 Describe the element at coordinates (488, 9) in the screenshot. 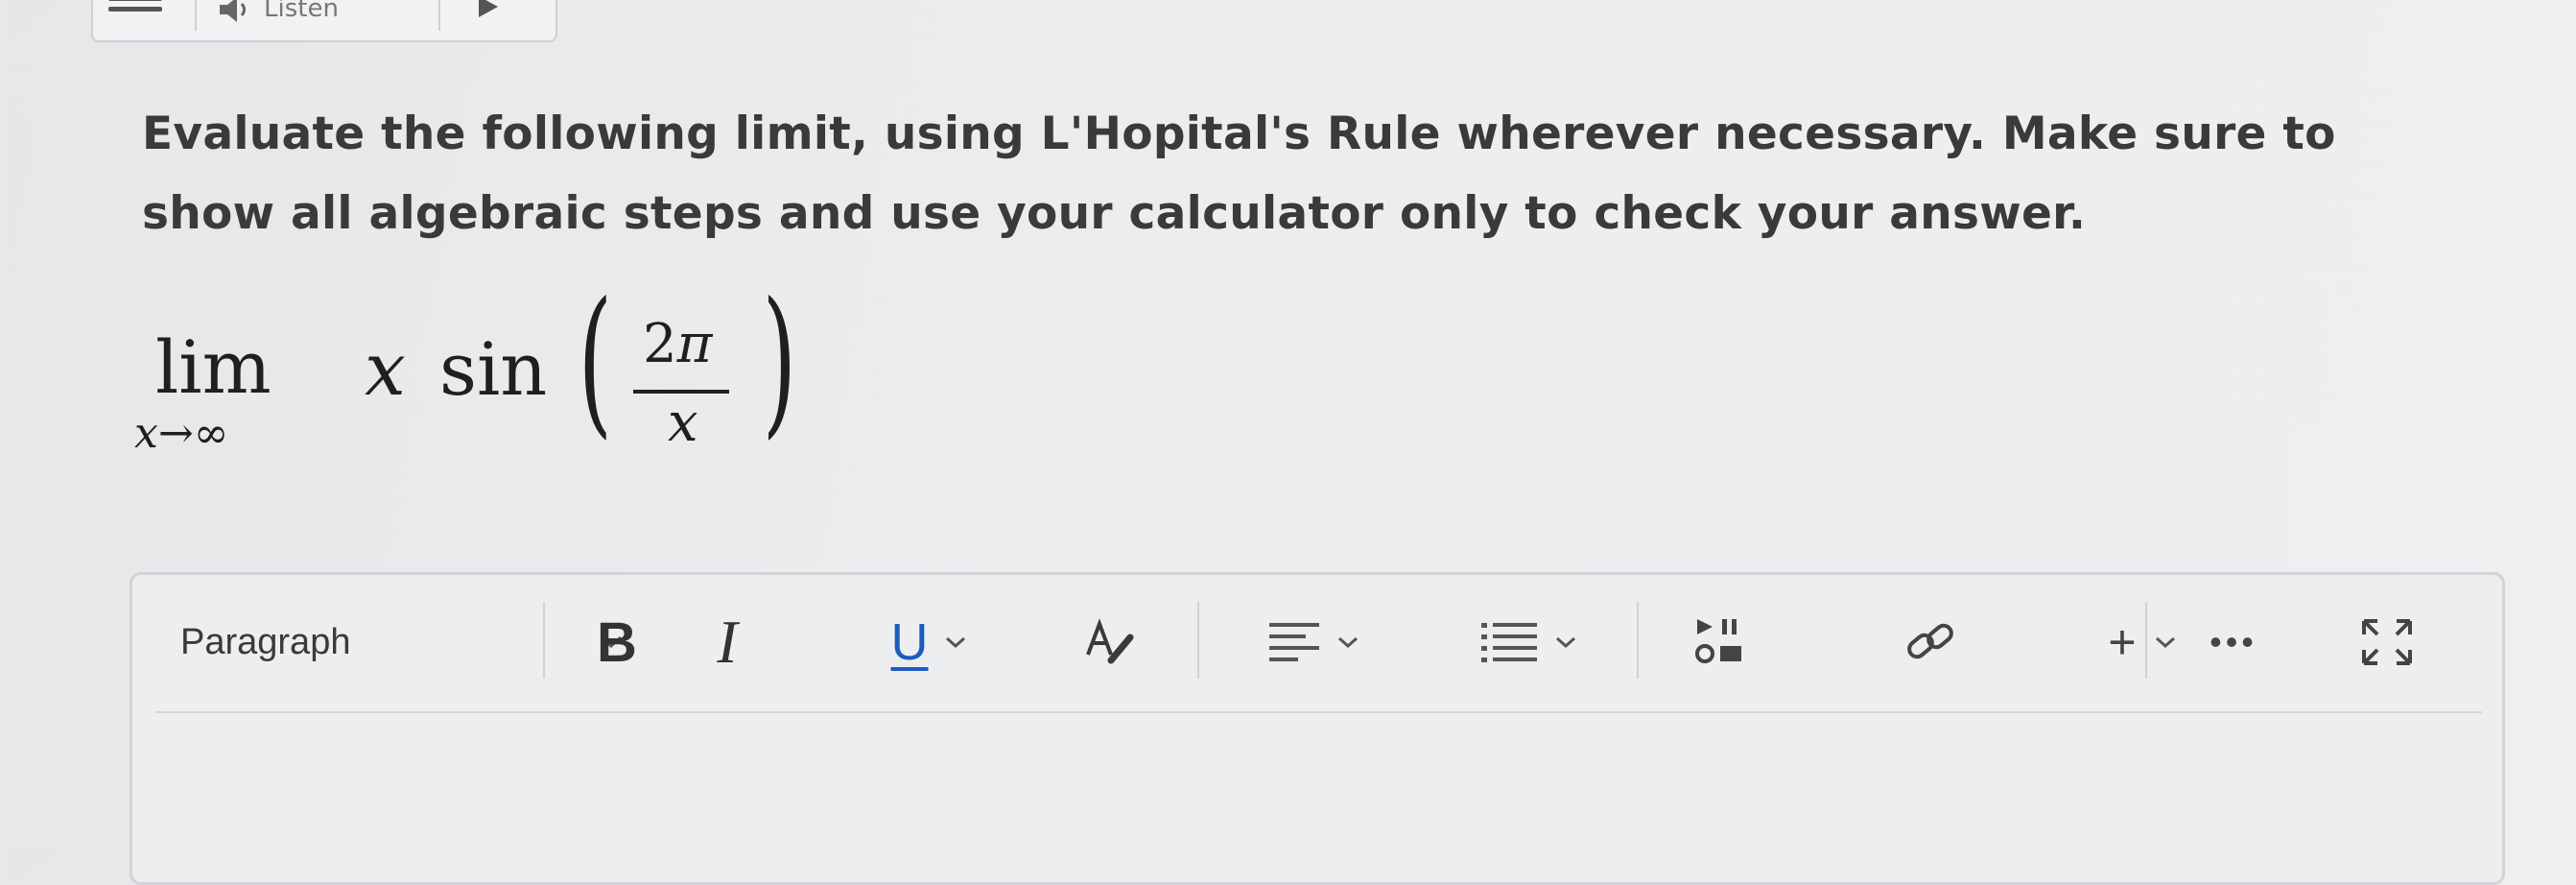

I see `play-icon` at that location.